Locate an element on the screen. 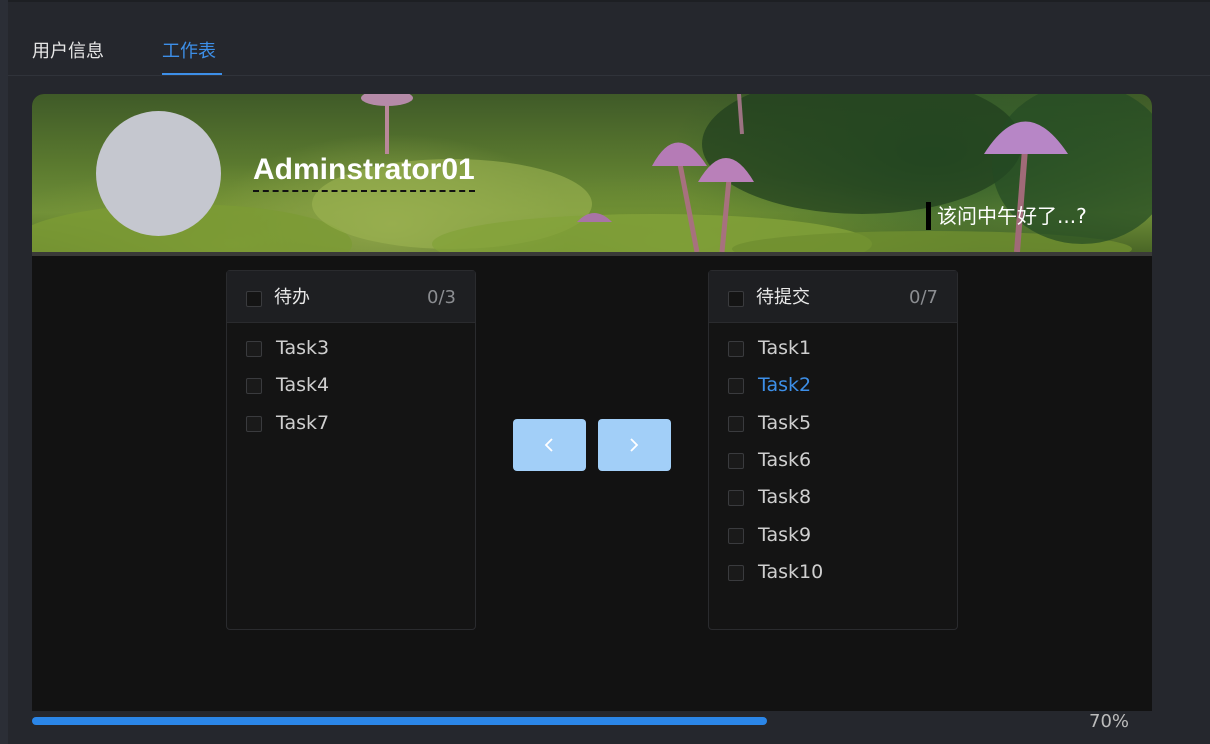 Image resolution: width=1210 pixels, height=744 pixels. item-label: Task9 is located at coordinates (785, 535).